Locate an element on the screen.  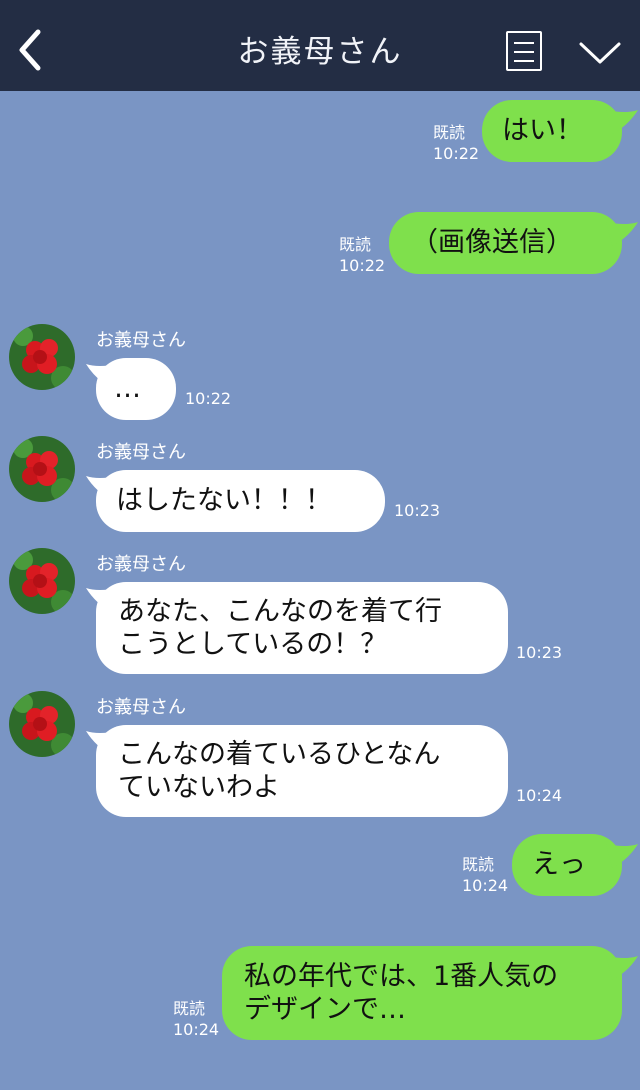
message-text: はい！ is located at coordinates (542, 130).